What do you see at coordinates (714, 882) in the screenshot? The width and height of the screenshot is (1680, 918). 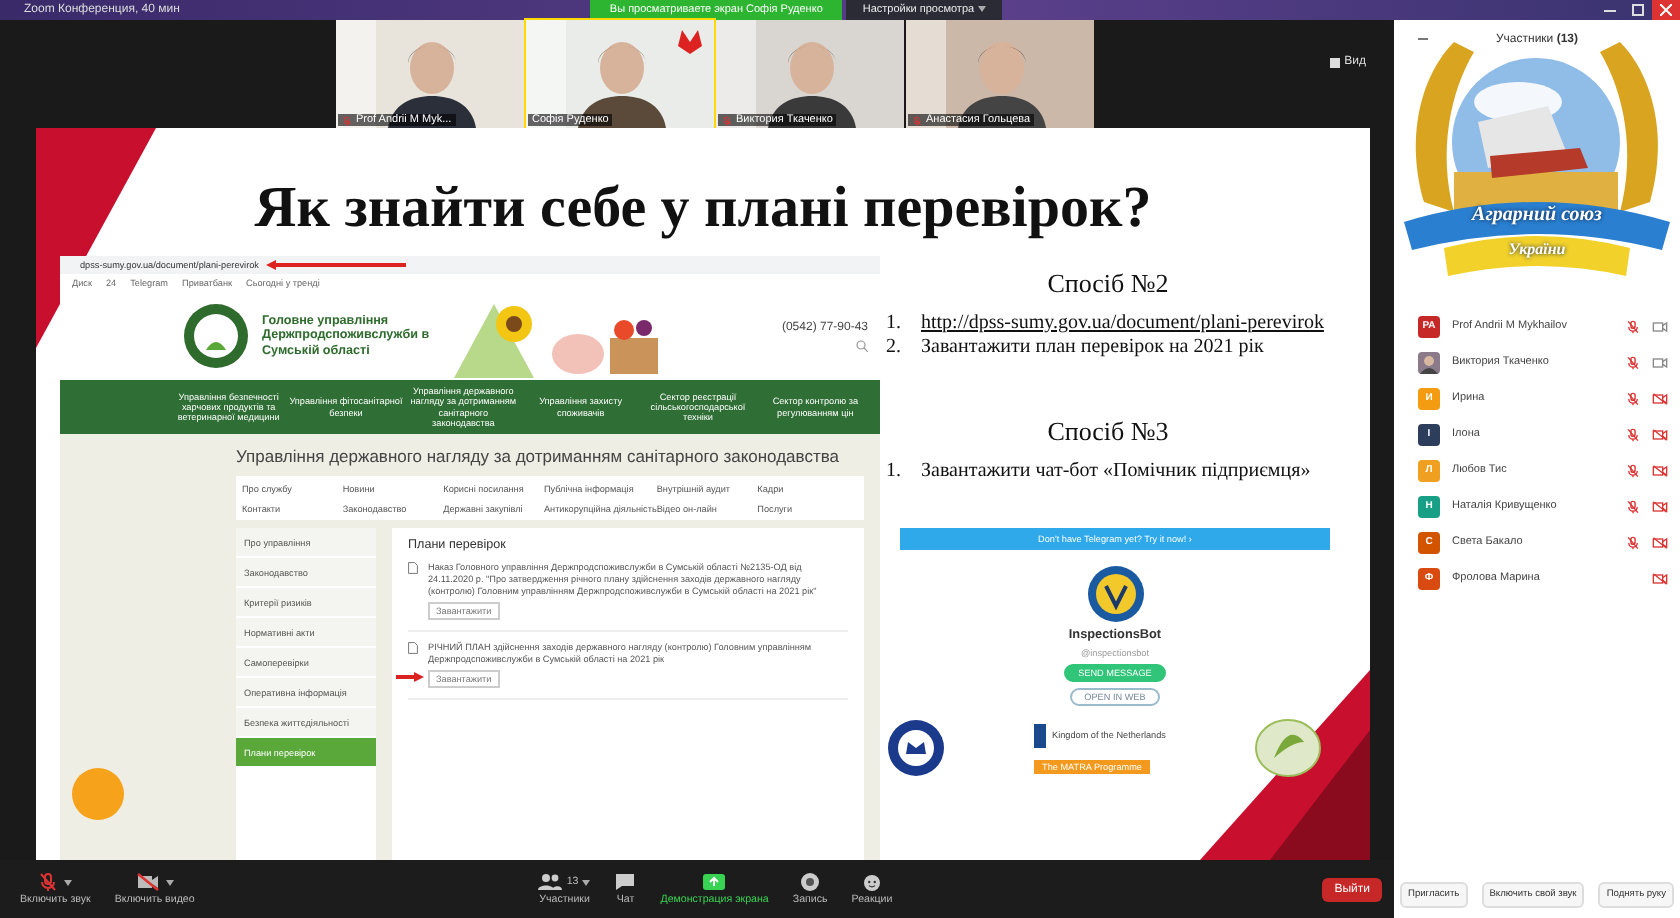 I see `share-screen-icon` at bounding box center [714, 882].